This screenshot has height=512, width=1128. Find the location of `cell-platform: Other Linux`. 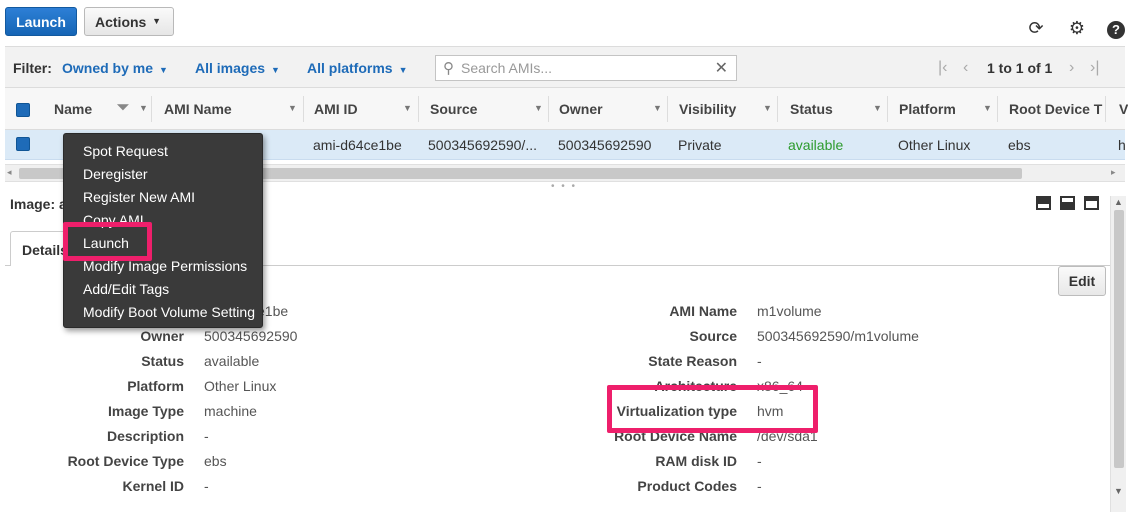

cell-platform: Other Linux is located at coordinates (934, 145).